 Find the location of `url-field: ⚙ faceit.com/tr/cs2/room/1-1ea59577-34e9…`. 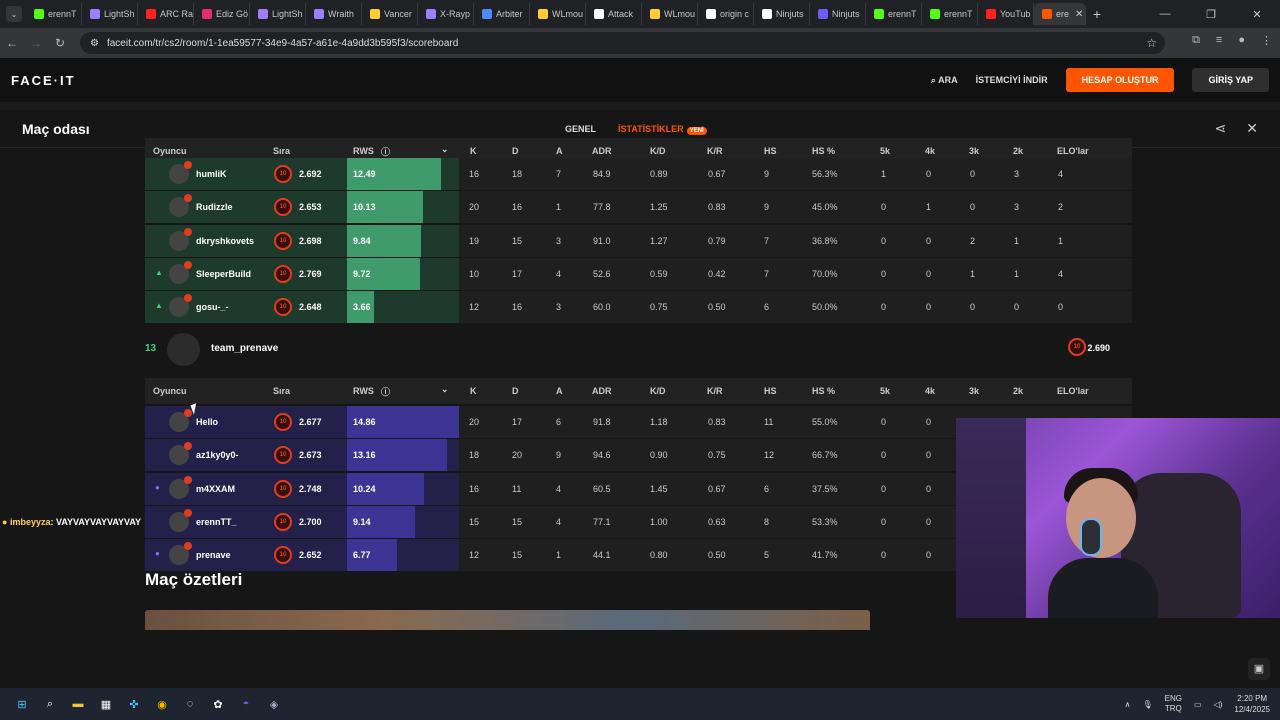

url-field: ⚙ faceit.com/tr/cs2/room/1-1ea59577-34e9… is located at coordinates (622, 43).